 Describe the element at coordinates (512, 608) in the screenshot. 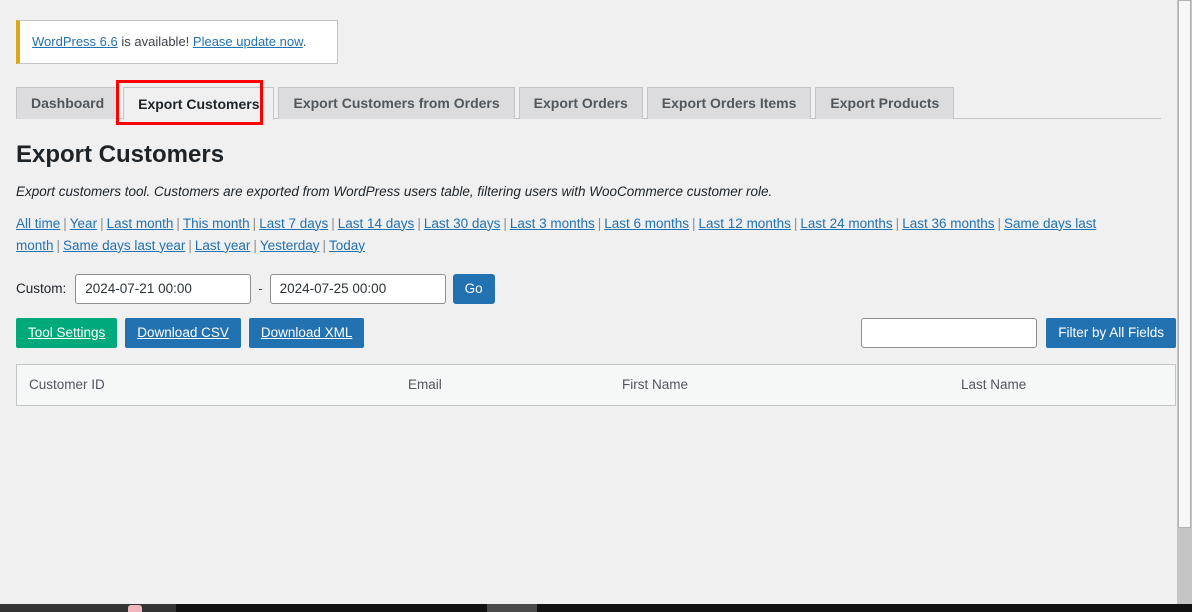

I see `taskbar-secondary-segment` at that location.